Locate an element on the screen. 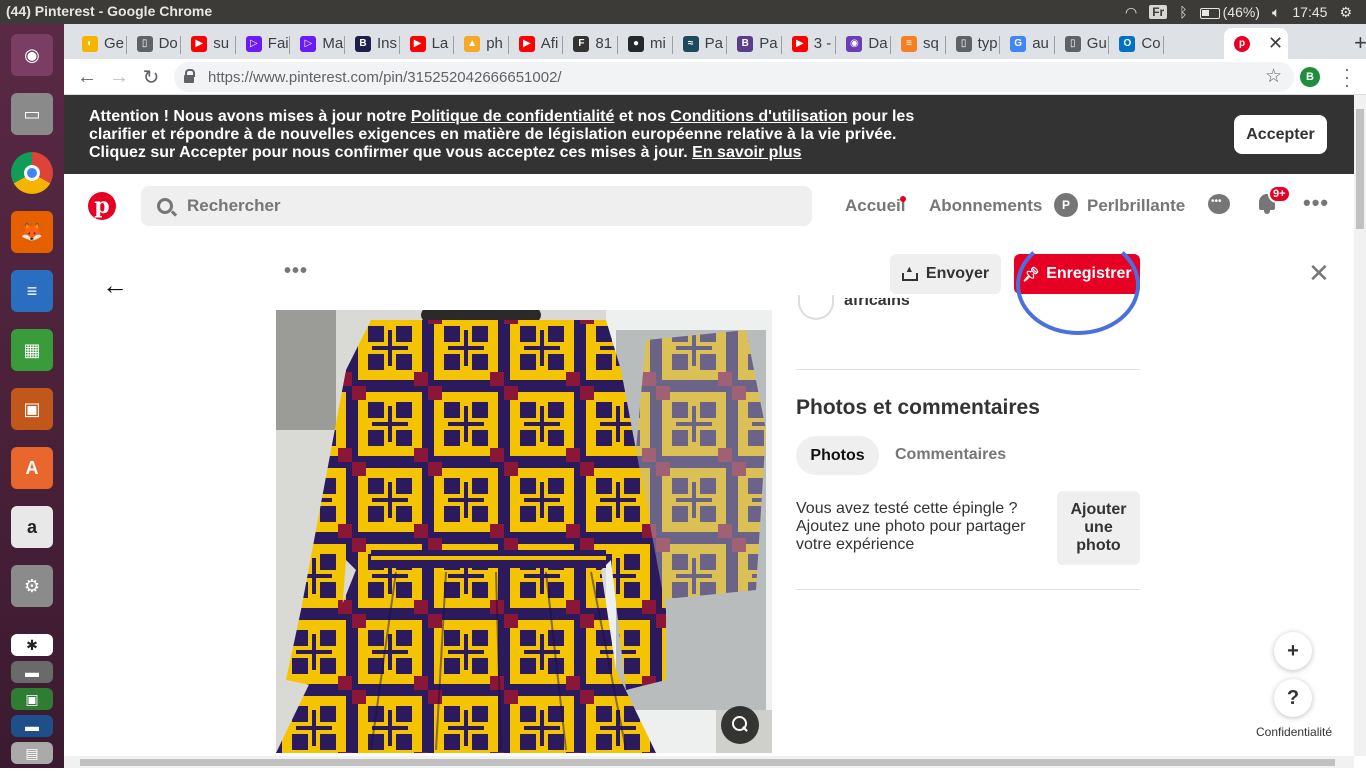 The image size is (1366, 778). browser-tab: ▷ Fai is located at coordinates (263, 43).